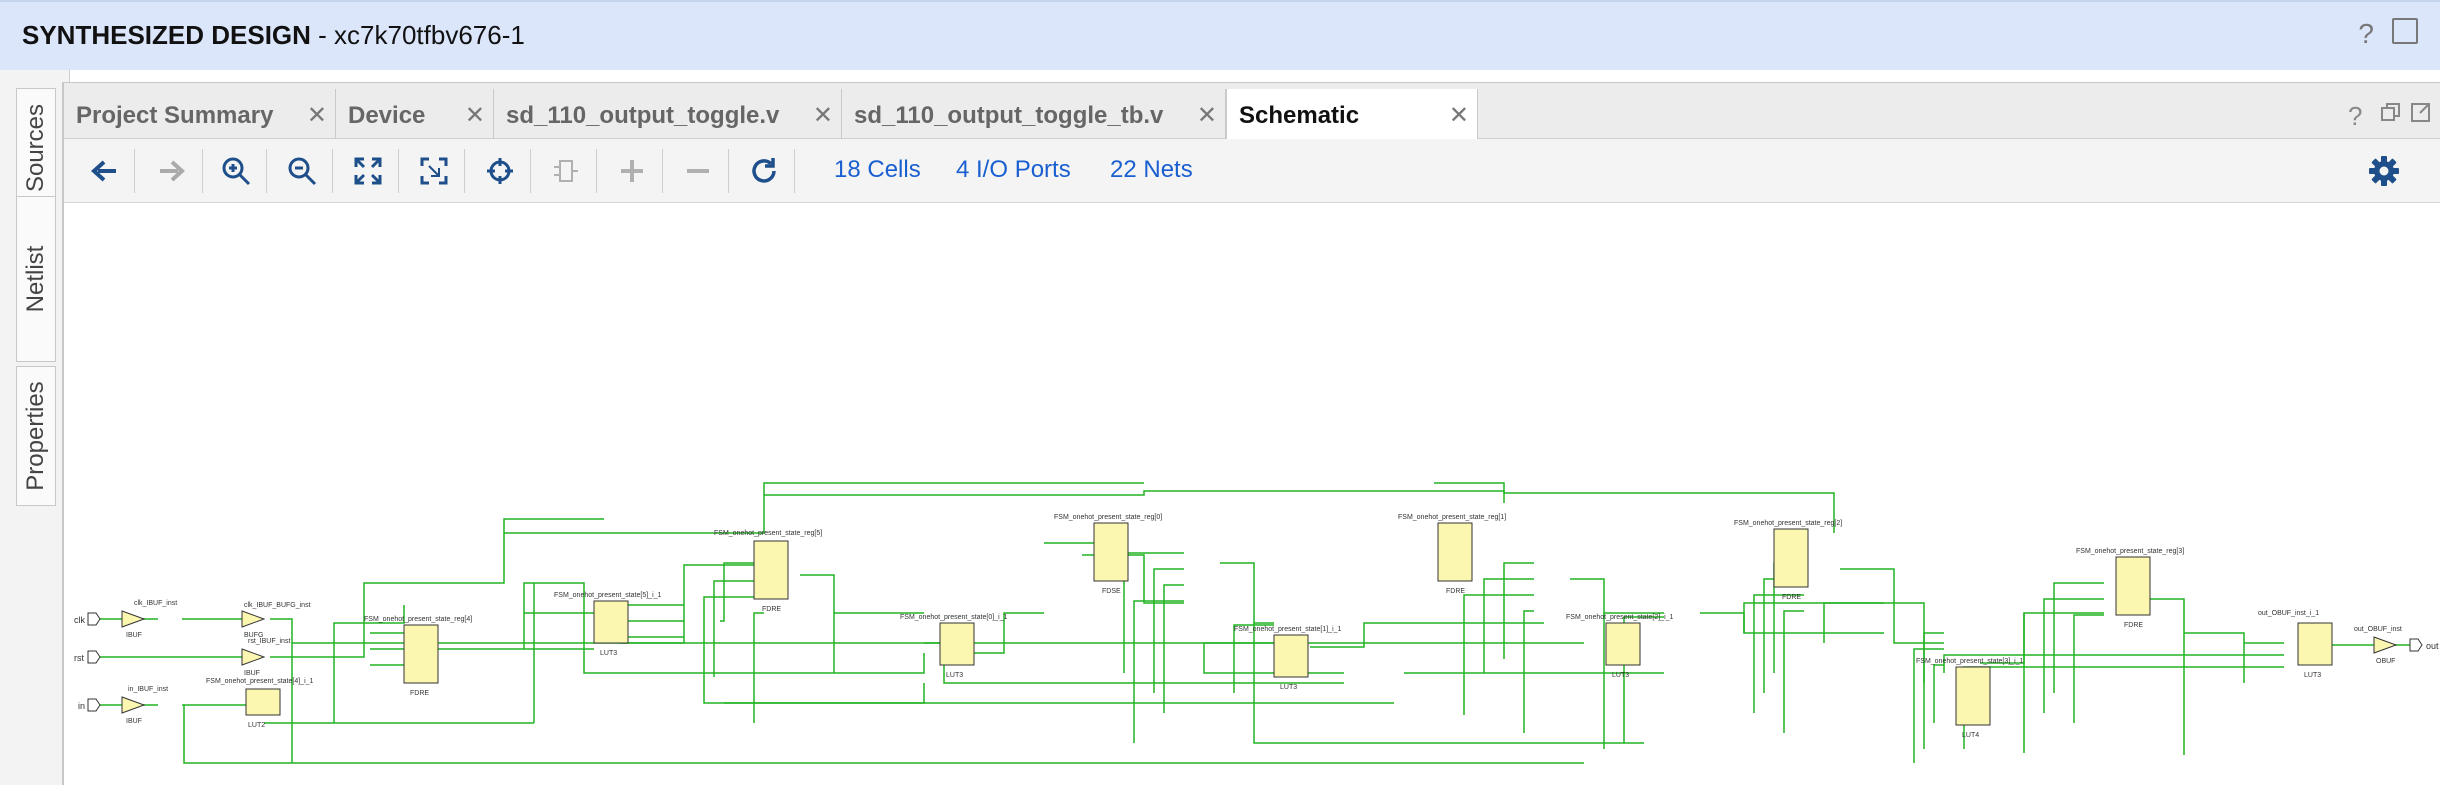 The width and height of the screenshot is (2440, 791). I want to click on side-tab-sources: Sources, so click(36, 148).